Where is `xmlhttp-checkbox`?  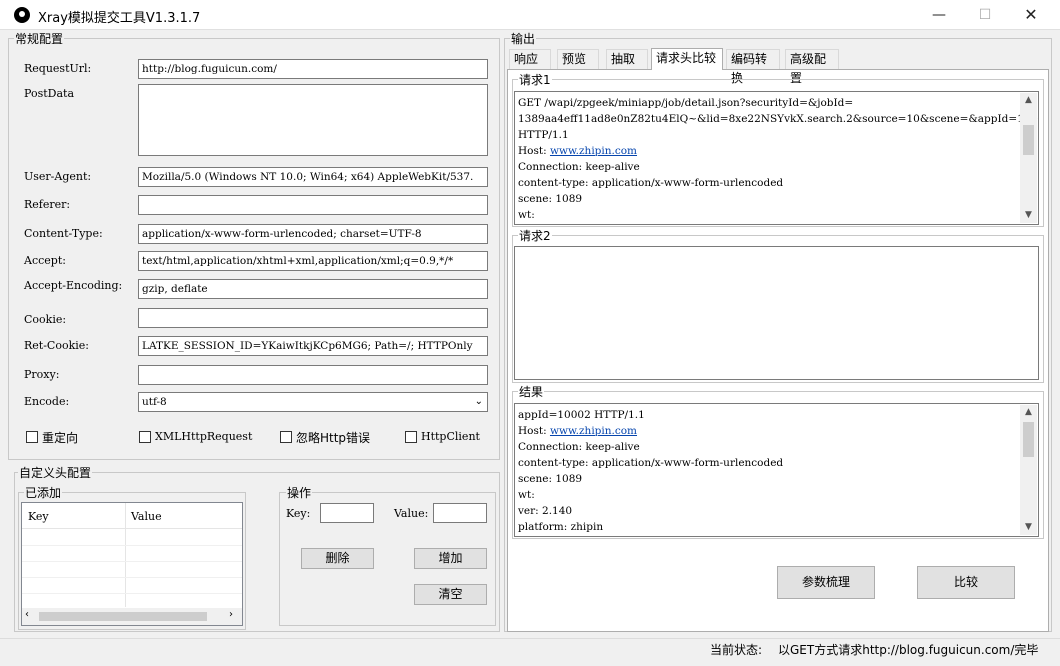
xmlhttp-checkbox is located at coordinates (145, 437).